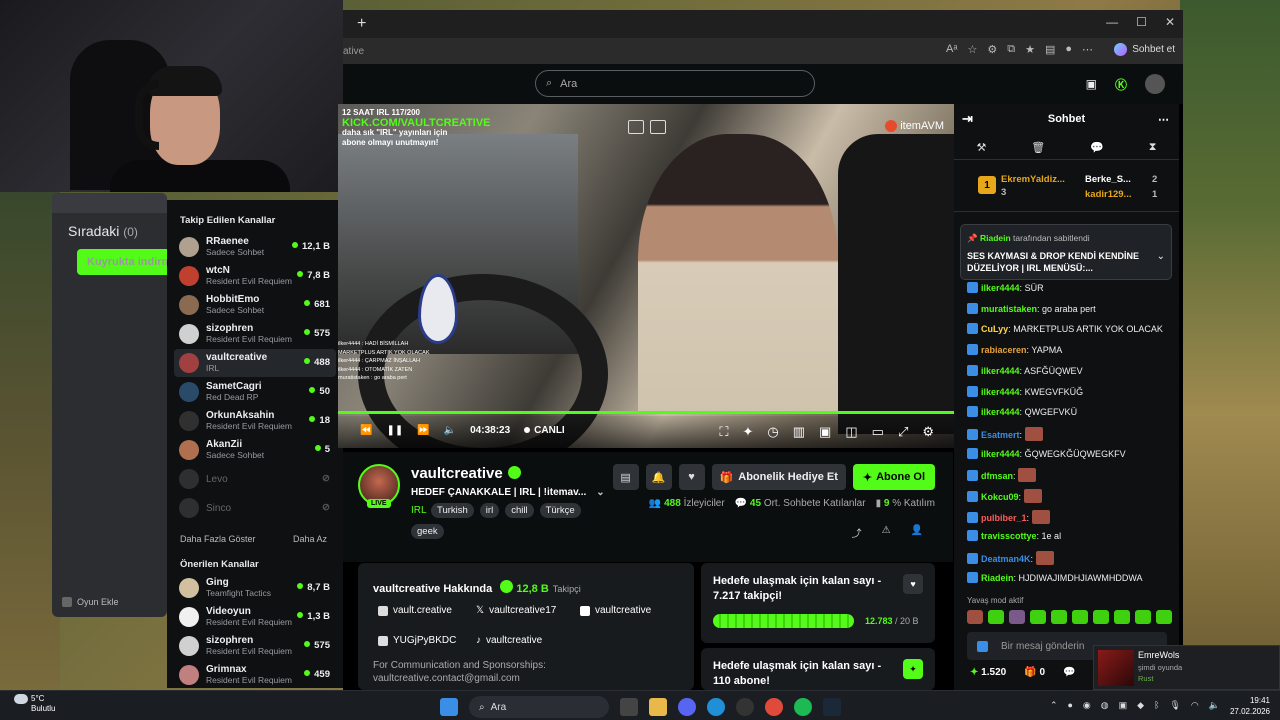  I want to click on streamer-name: vaultcreative, so click(457, 473).